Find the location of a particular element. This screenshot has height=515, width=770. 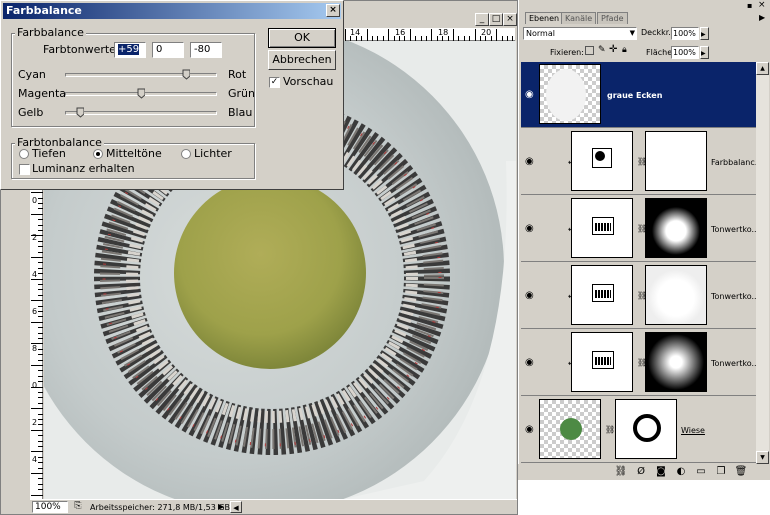

fill-field: 100% is located at coordinates (685, 52).